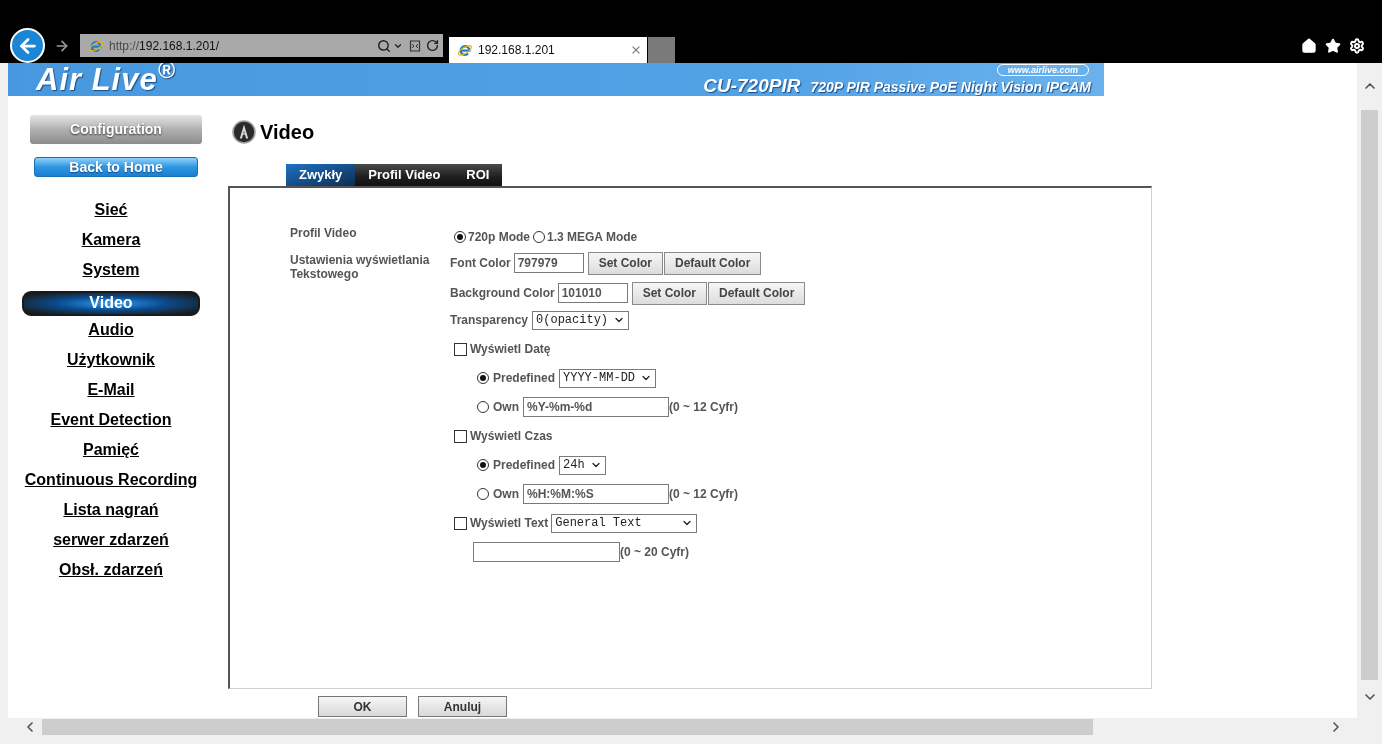 This screenshot has width=1382, height=744. What do you see at coordinates (752, 85) in the screenshot?
I see `model-name: CU-720PIR` at bounding box center [752, 85].